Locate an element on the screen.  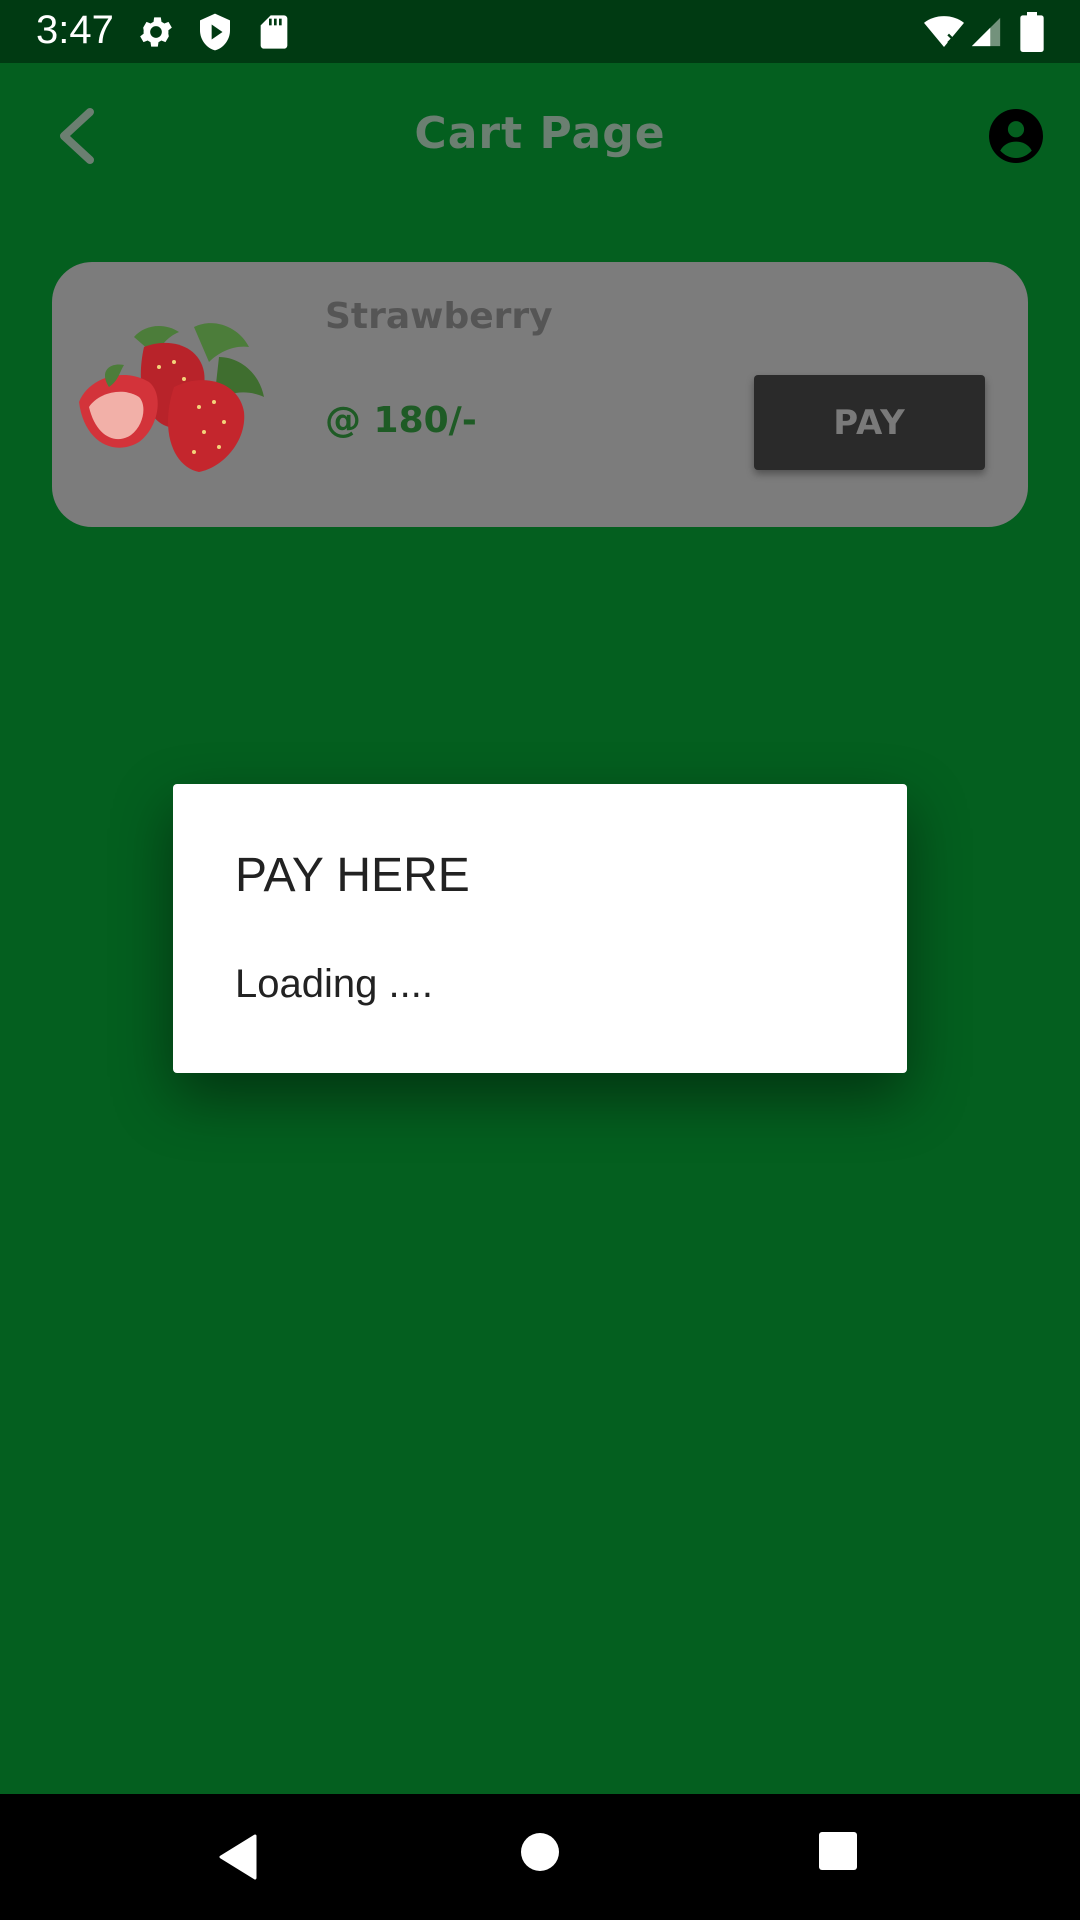
page-title: Cart Page is located at coordinates (540, 133).